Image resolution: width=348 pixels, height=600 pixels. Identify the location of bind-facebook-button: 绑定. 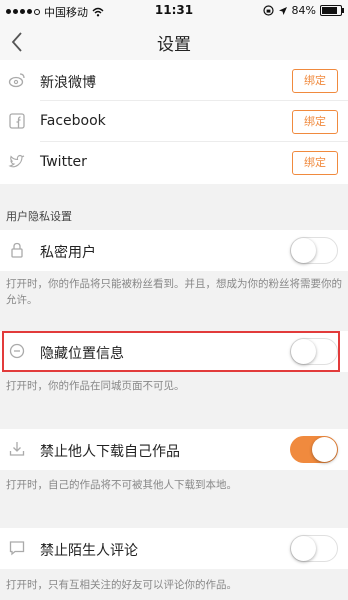
(315, 122).